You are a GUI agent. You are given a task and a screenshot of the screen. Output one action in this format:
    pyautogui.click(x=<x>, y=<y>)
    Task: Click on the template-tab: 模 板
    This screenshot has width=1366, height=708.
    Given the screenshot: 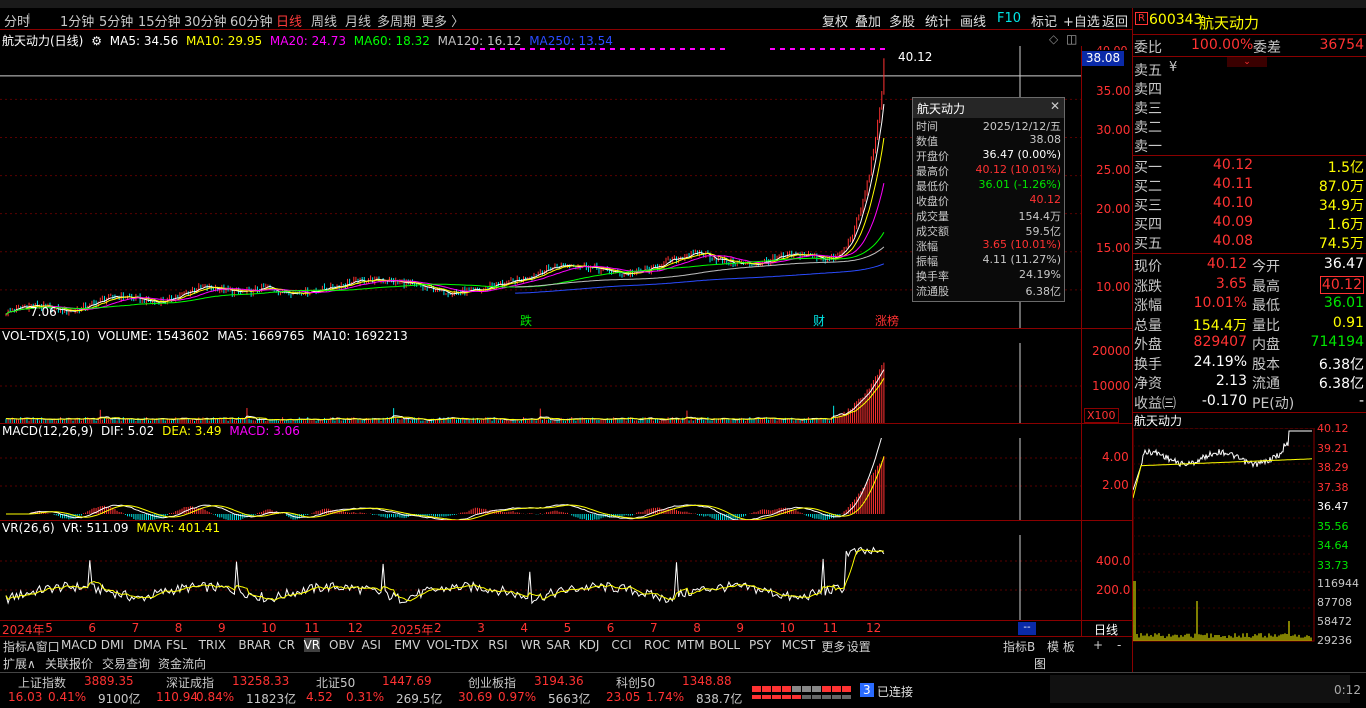 What is the action you would take?
    pyautogui.click(x=1061, y=646)
    